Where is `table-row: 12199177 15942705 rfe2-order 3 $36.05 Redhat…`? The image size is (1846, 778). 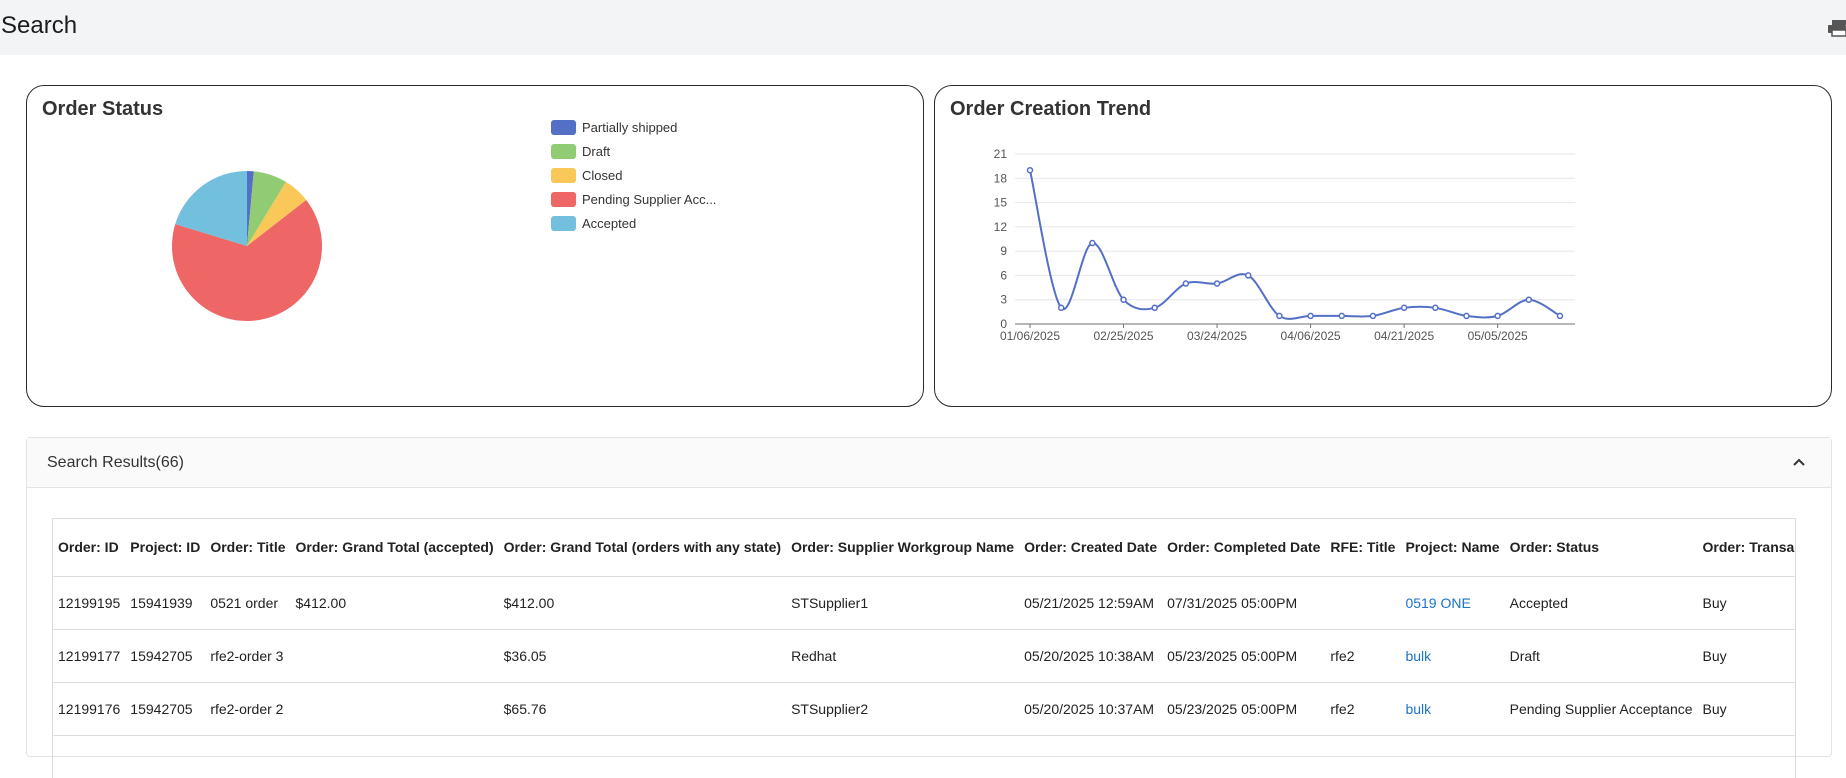
table-row: 12199177 15942705 rfe2-order 3 $36.05 Redhat… is located at coordinates (924, 656).